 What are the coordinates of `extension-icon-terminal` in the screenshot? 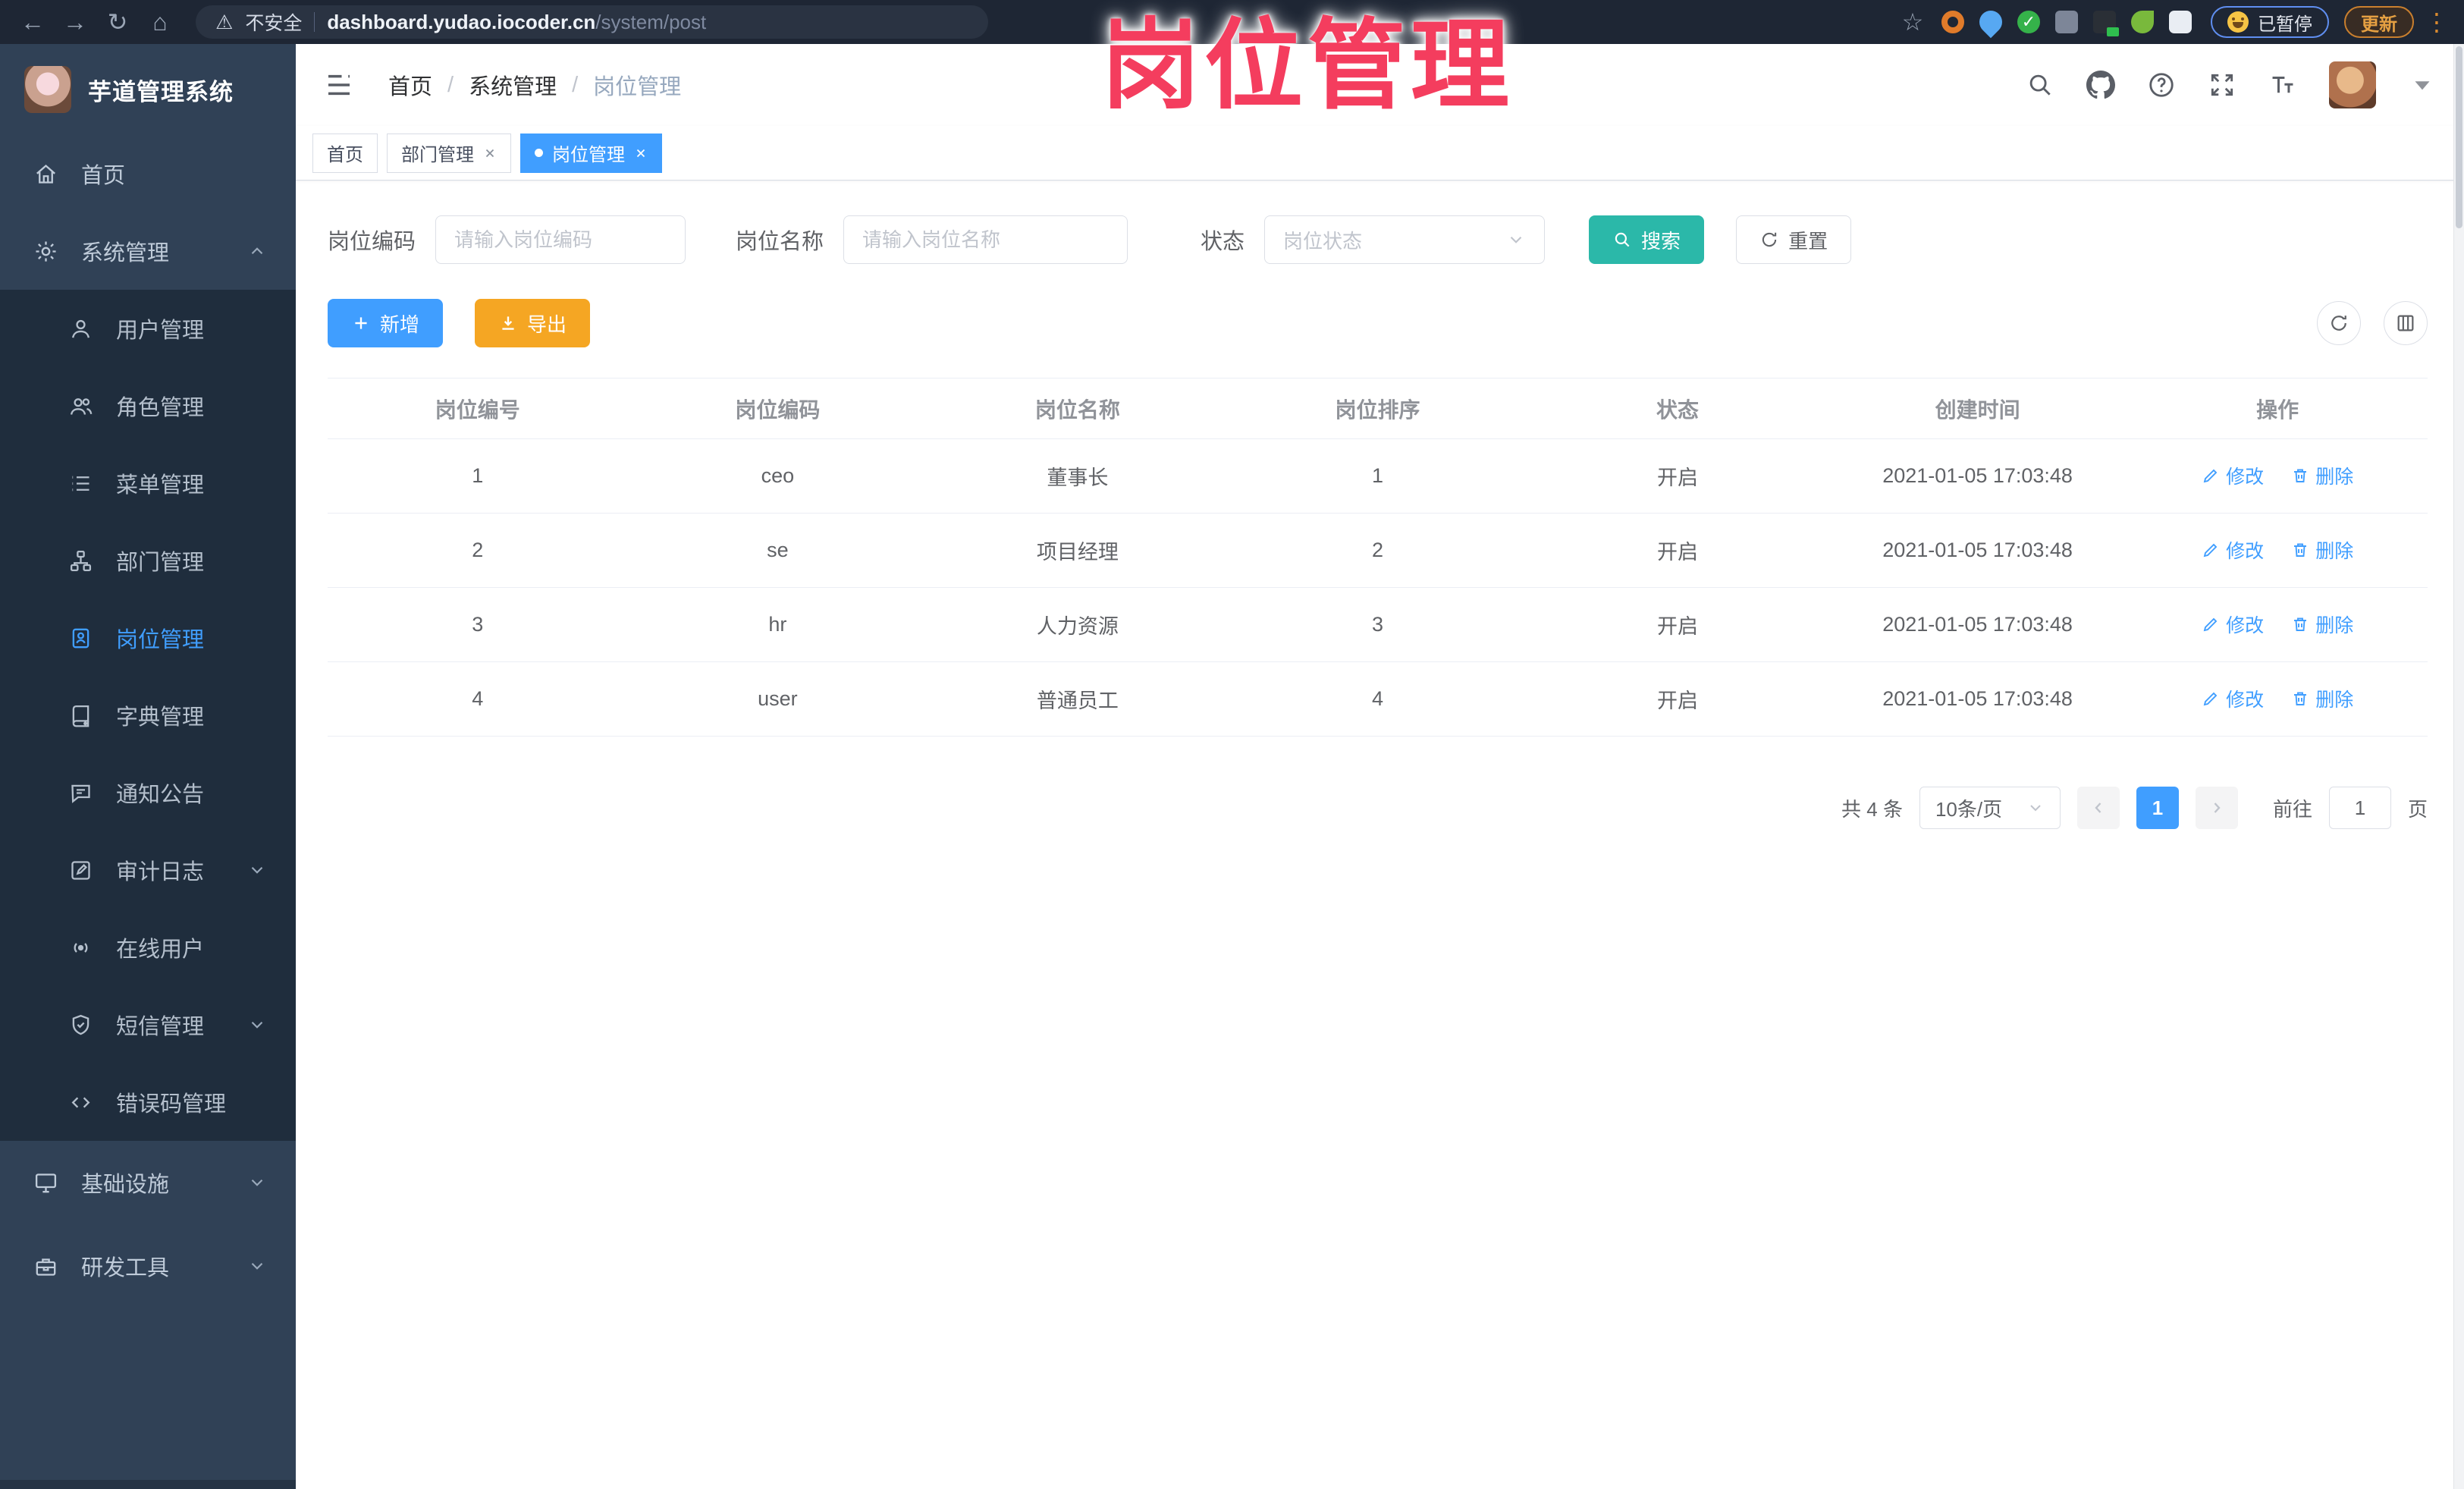 It's located at (2104, 22).